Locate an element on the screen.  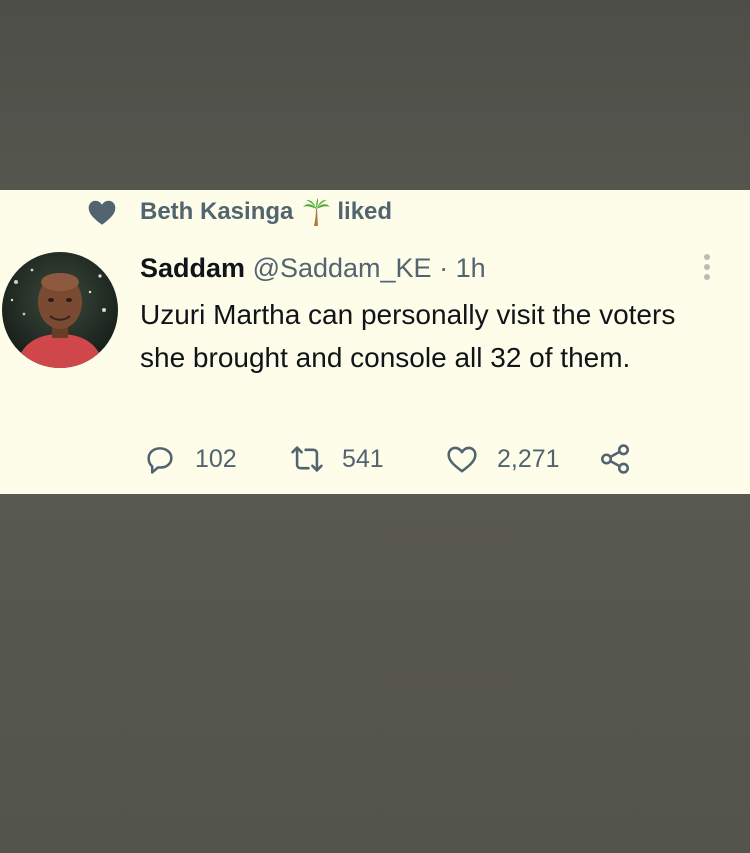
reply-count: 102 is located at coordinates (216, 458).